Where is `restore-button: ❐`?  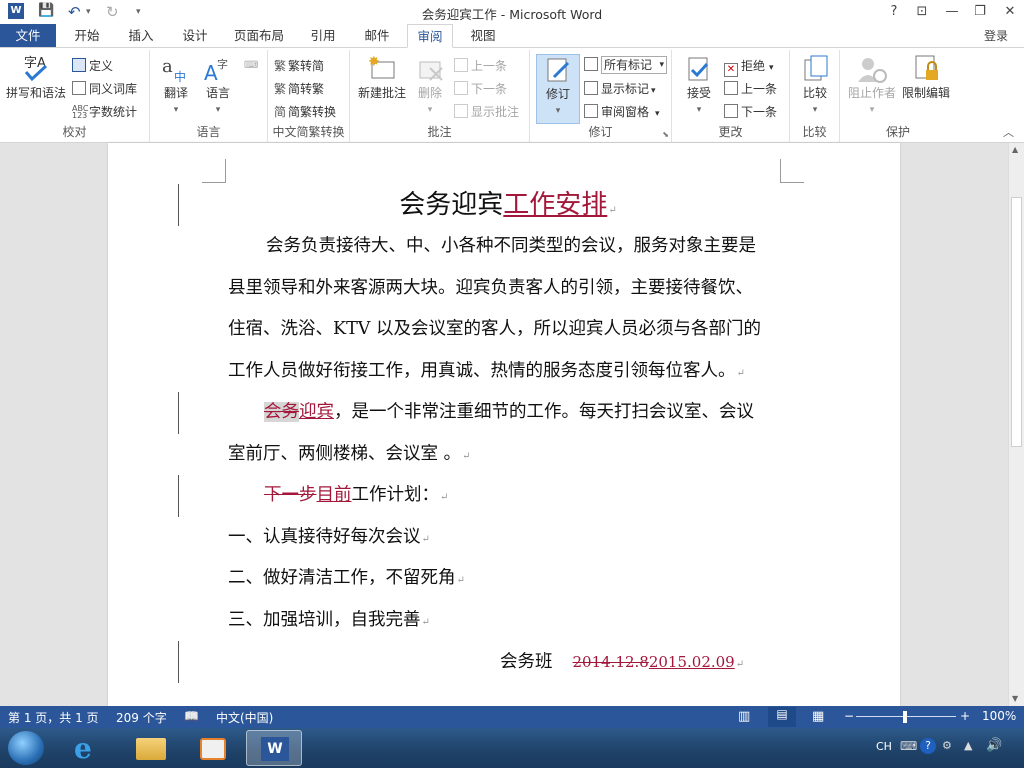
restore-button: ❐ is located at coordinates (980, 12).